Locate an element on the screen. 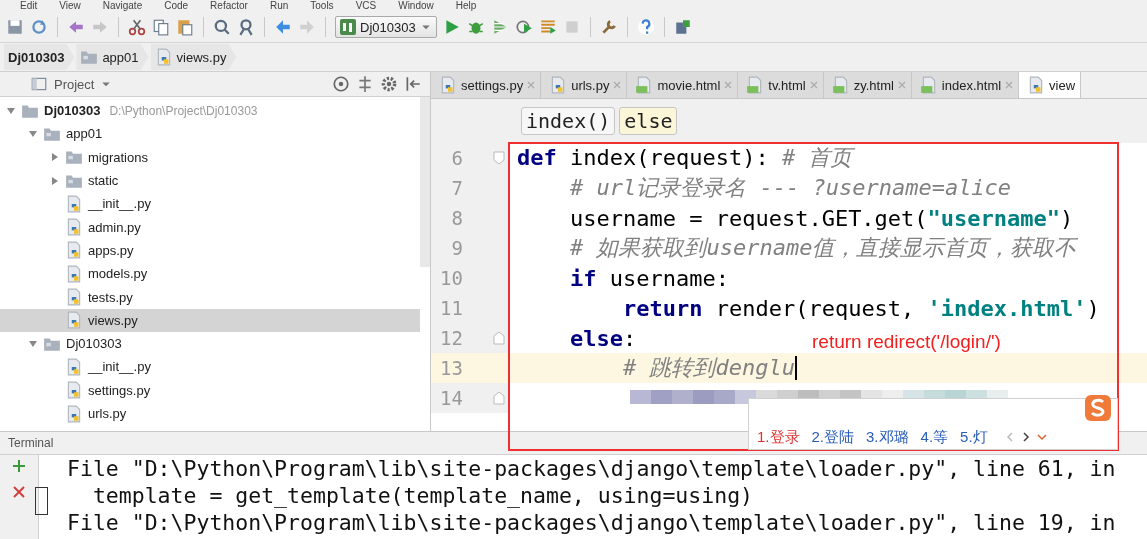 Image resolution: width=1147 pixels, height=539 pixels. tree-item: apps.py is located at coordinates (210, 250).